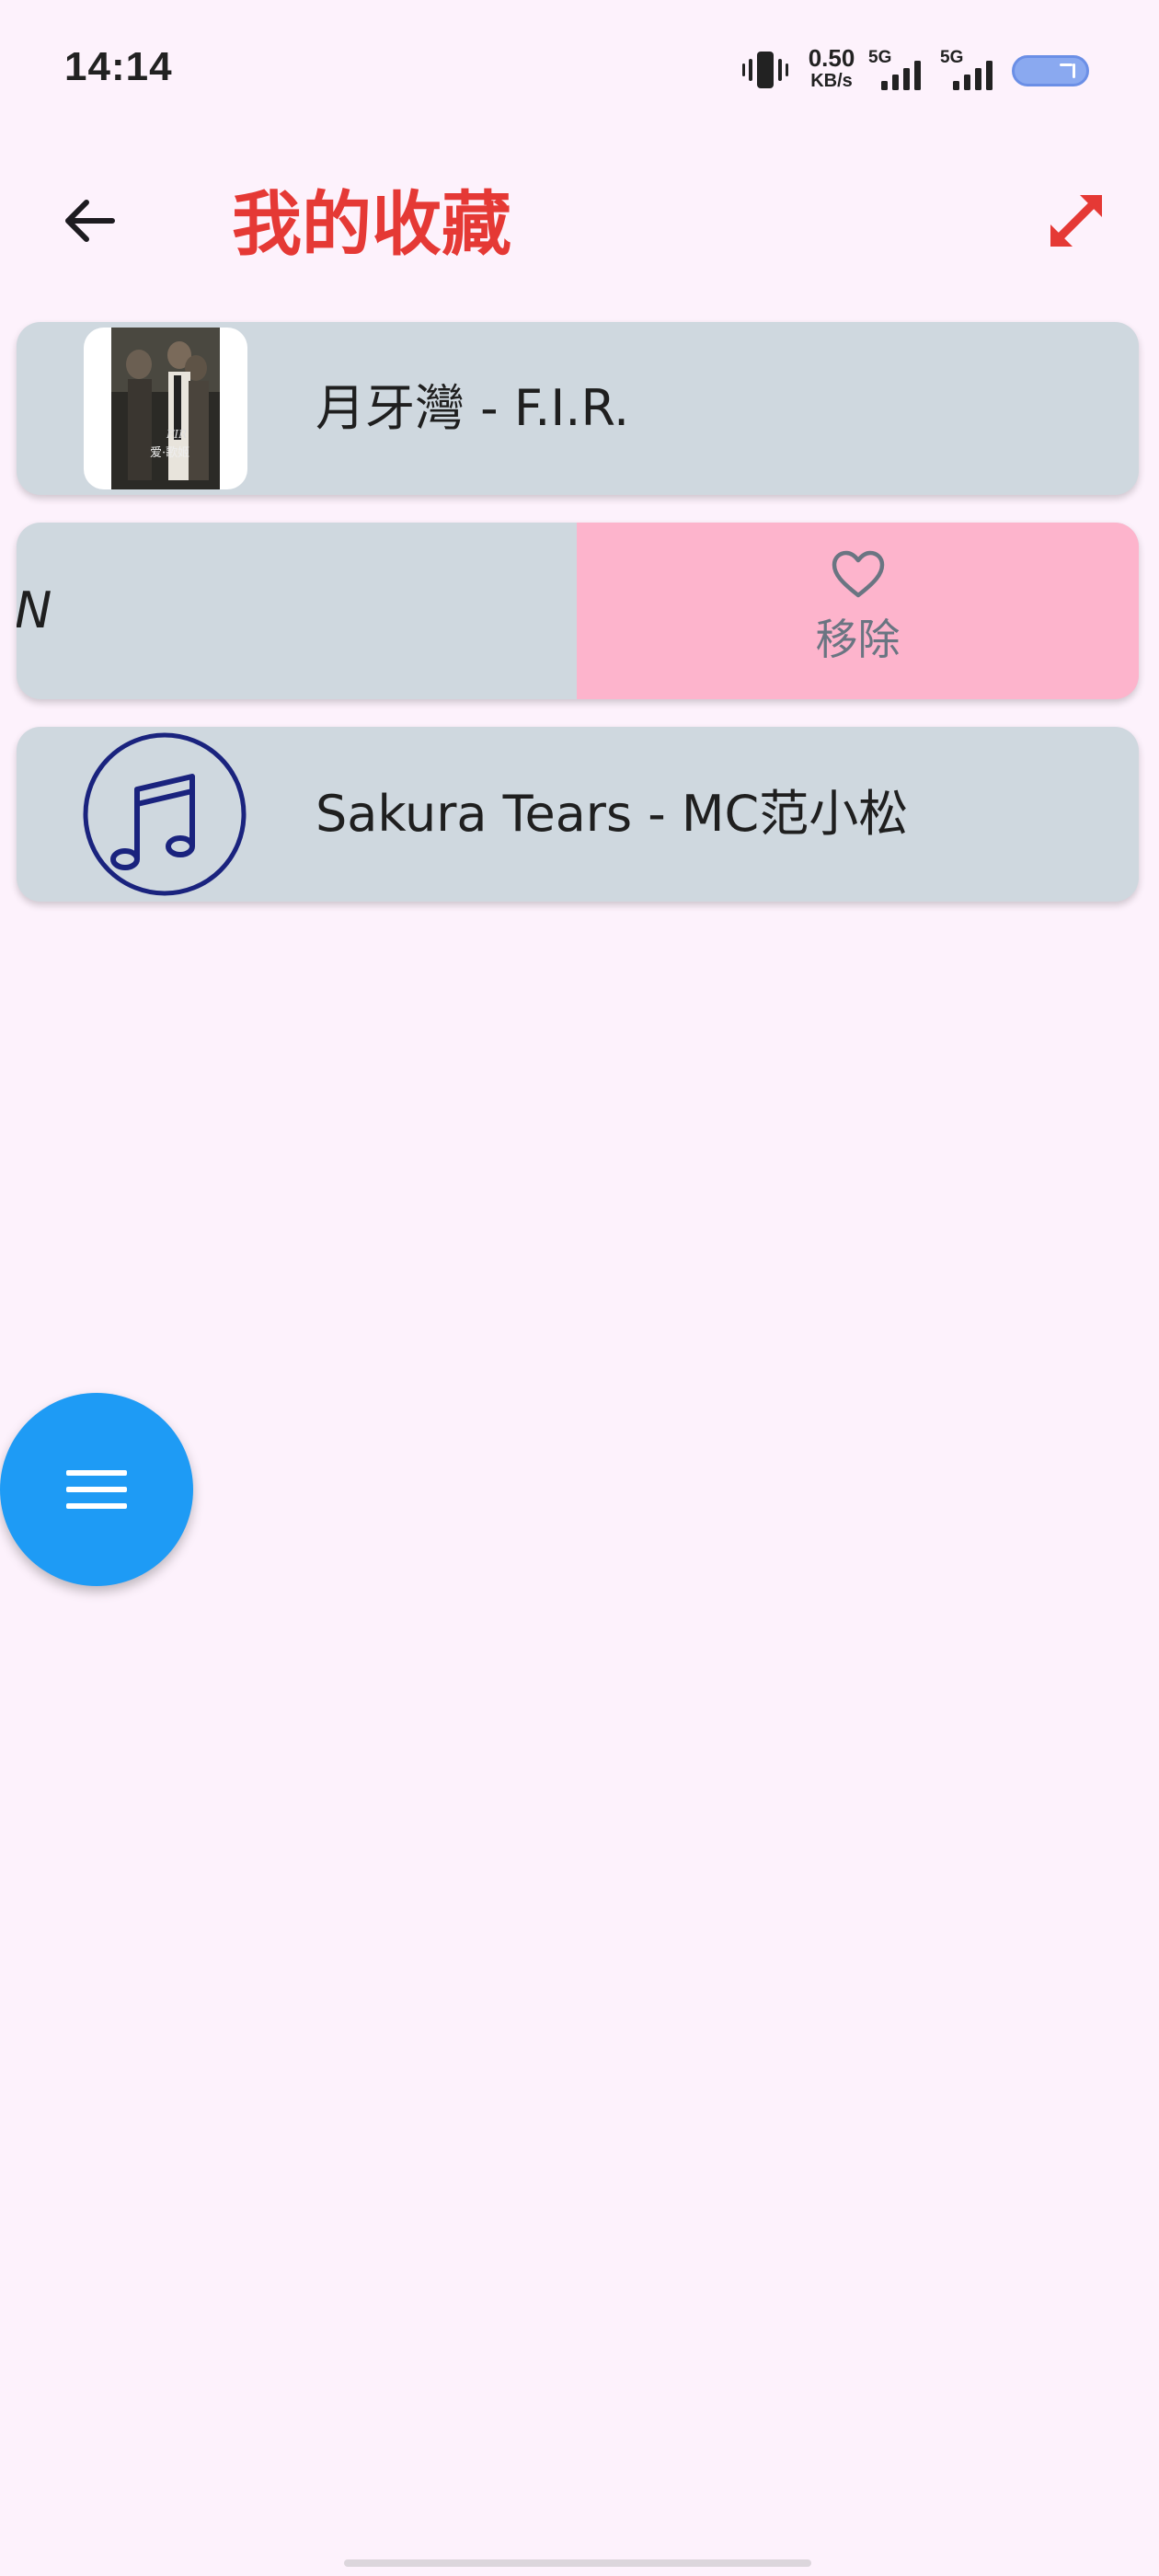 This screenshot has width=1159, height=2576. What do you see at coordinates (831, 58) in the screenshot?
I see `network-speed-value: 0.50` at bounding box center [831, 58].